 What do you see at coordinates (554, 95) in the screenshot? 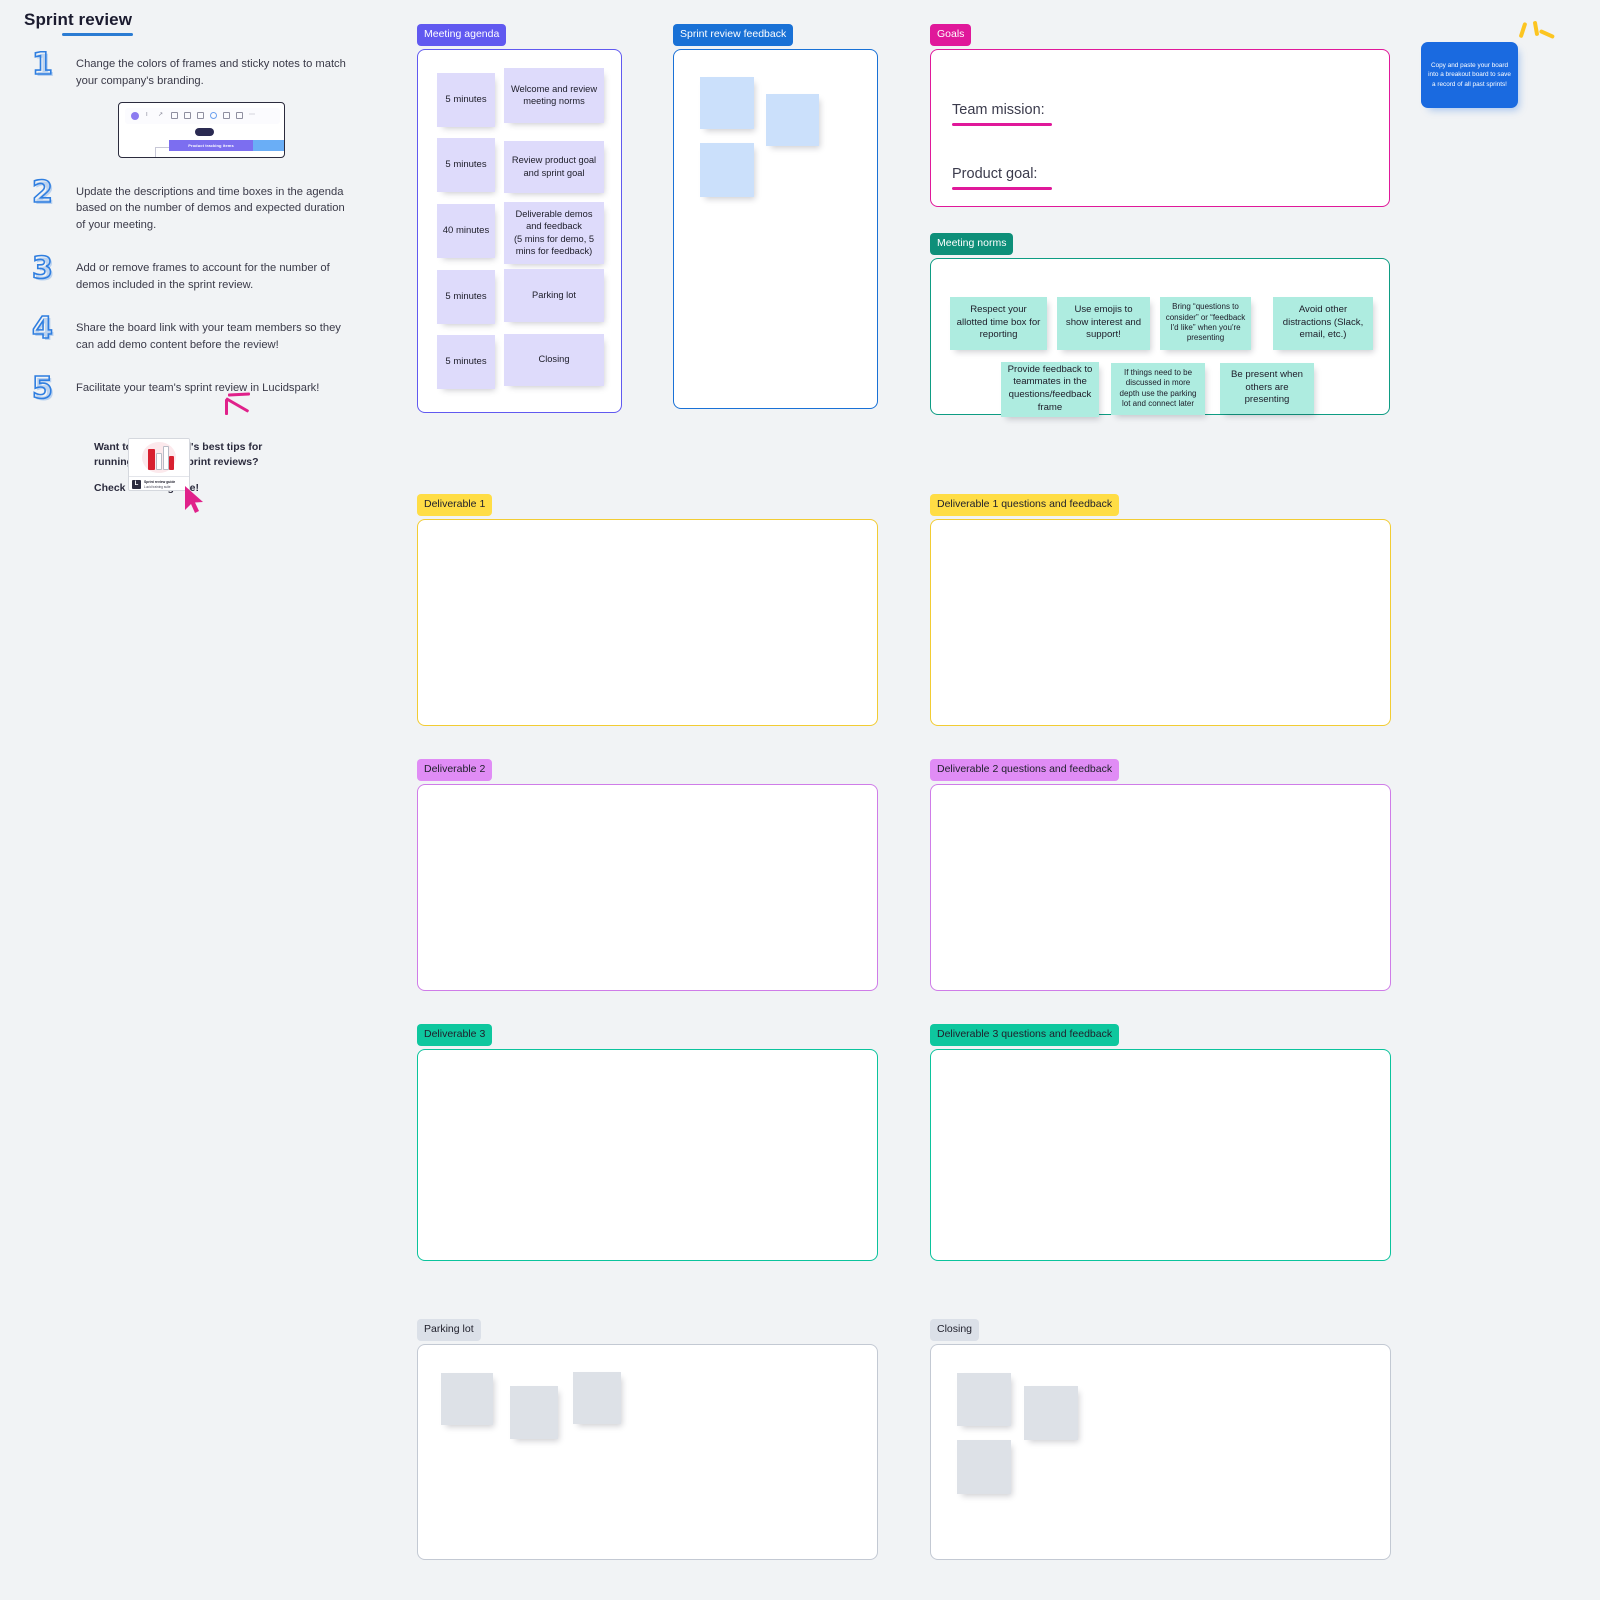
I see `agenda-desc-1: Welcome and review meeting norms` at bounding box center [554, 95].